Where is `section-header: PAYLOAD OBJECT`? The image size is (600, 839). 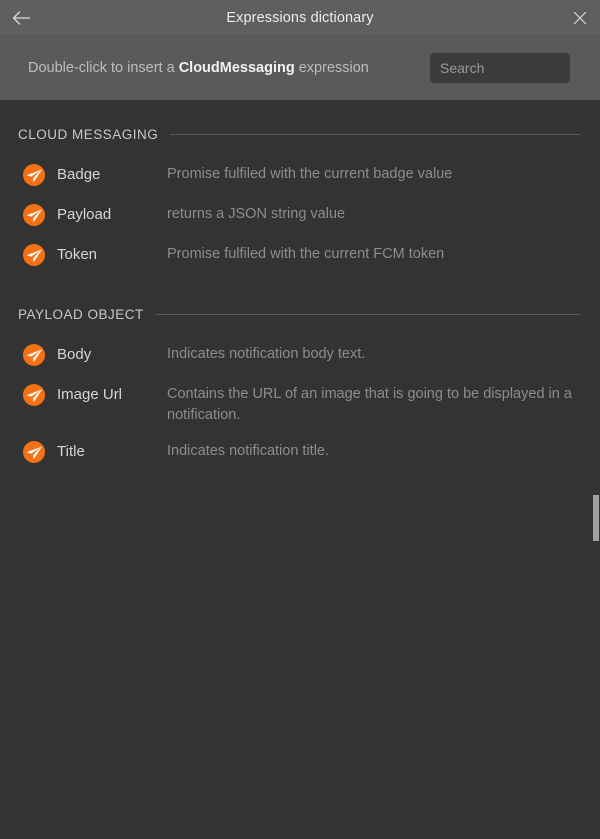
section-header: PAYLOAD OBJECT is located at coordinates (300, 314).